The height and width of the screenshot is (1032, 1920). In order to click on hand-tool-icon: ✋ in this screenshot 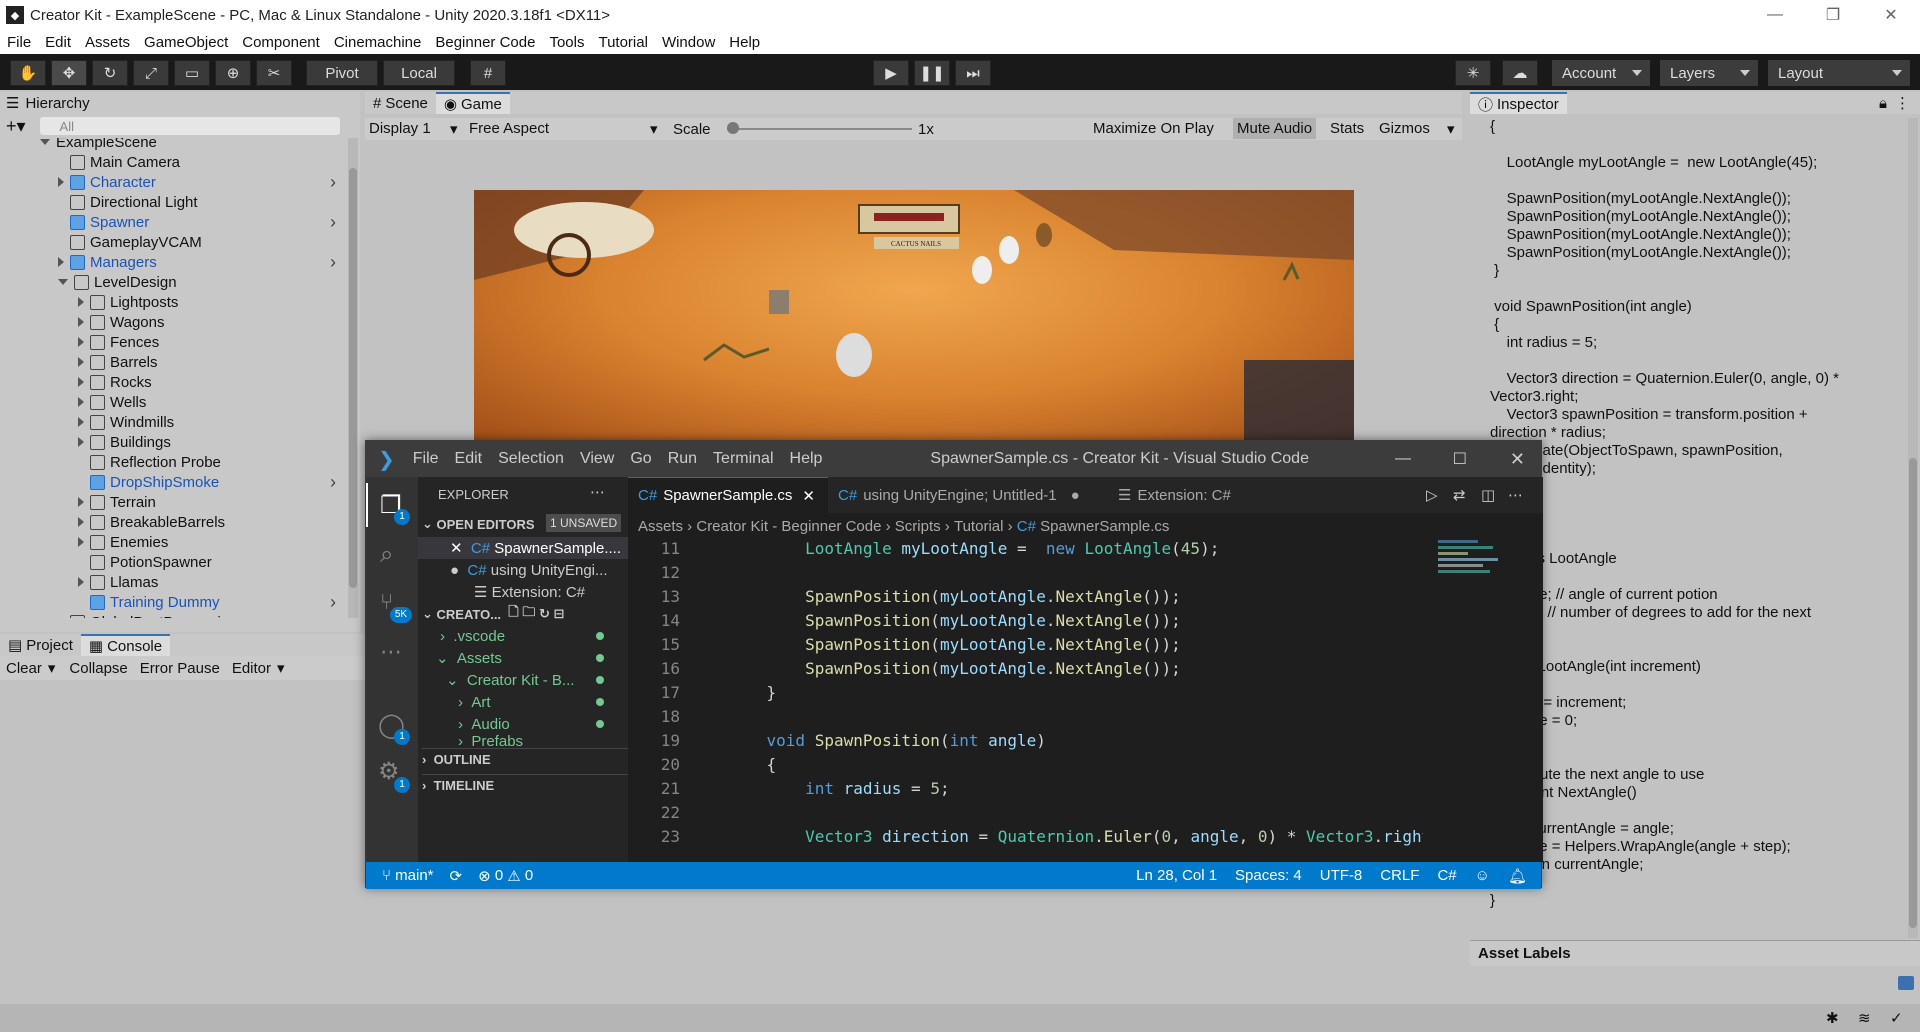, I will do `click(28, 73)`.